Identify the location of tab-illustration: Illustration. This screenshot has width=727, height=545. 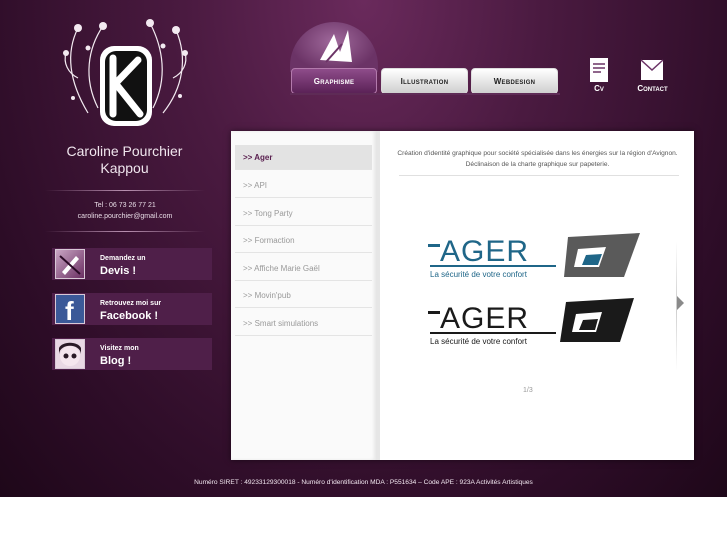
(424, 81).